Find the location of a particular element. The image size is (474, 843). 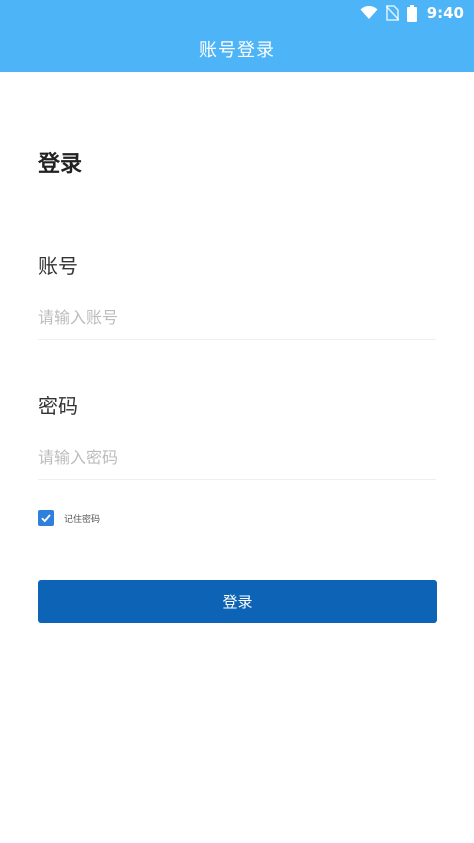

battery-icon is located at coordinates (411, 13).